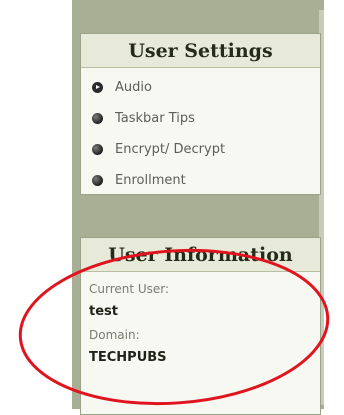  Describe the element at coordinates (114, 335) in the screenshot. I see `domain-label: Domain:` at that location.